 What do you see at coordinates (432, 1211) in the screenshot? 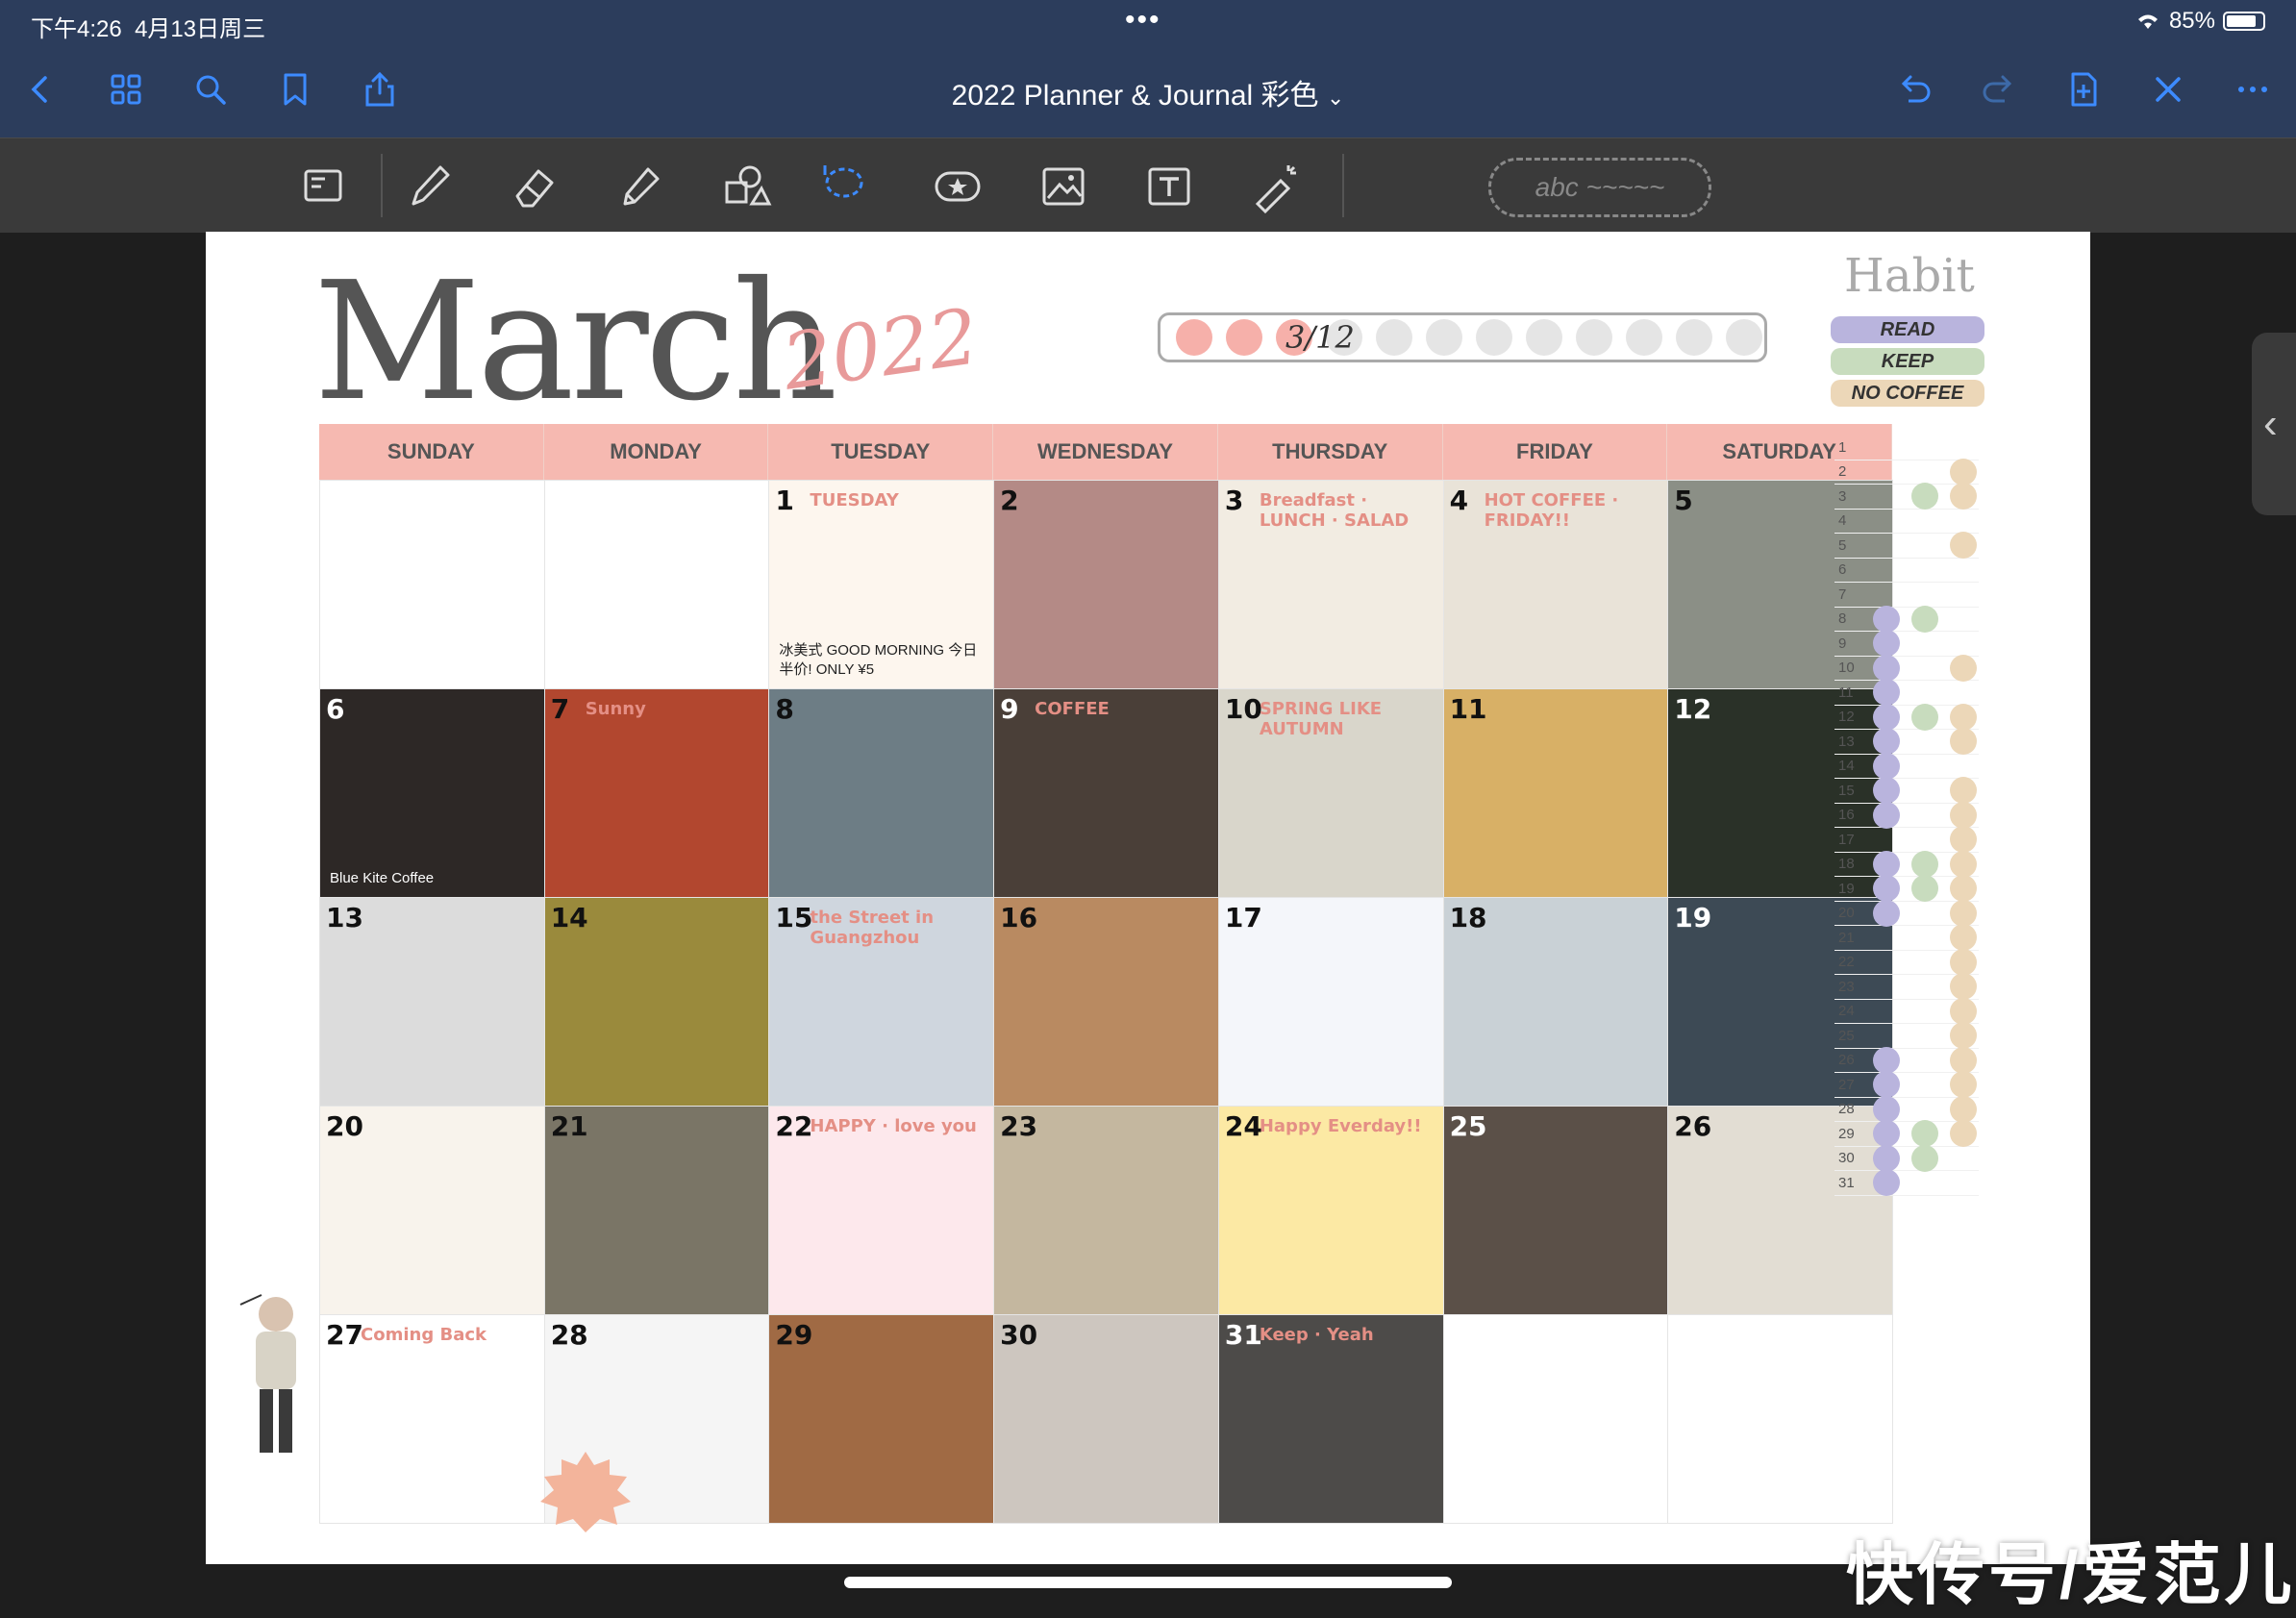
I see `day-cell: 20` at bounding box center [432, 1211].